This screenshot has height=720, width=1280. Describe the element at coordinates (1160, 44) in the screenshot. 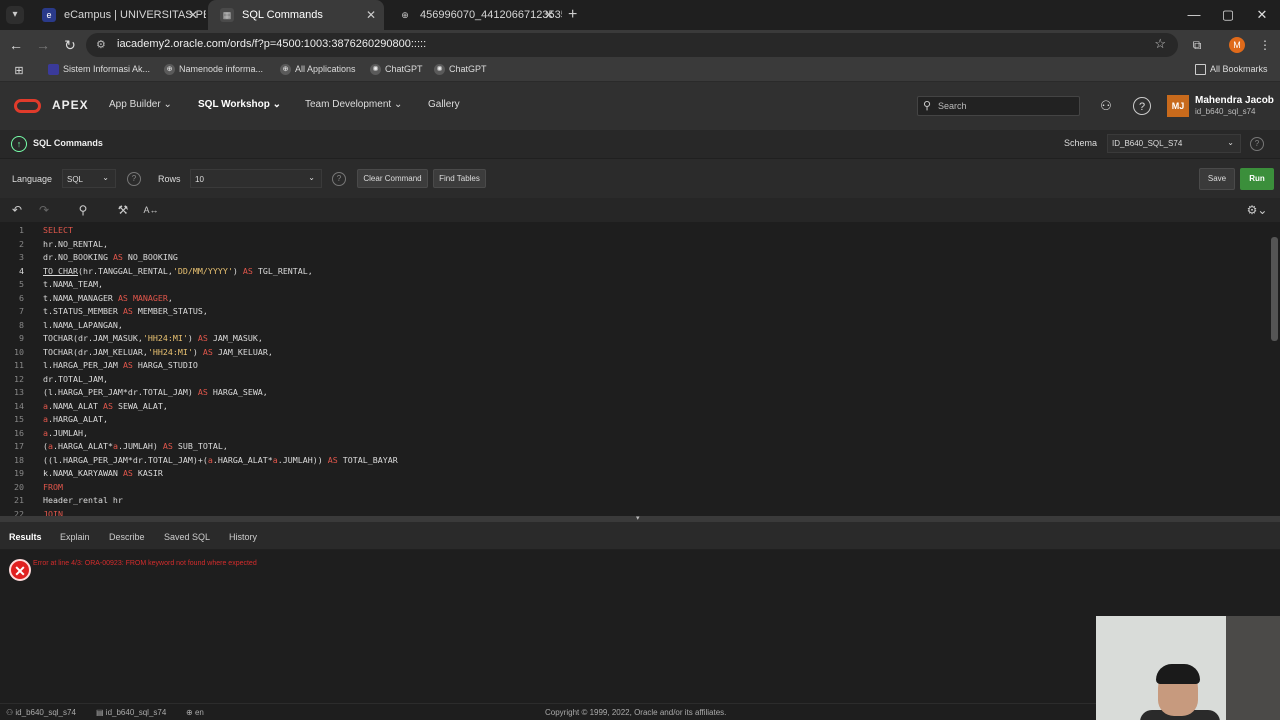

I see `bookmark-star-icon: ☆` at that location.